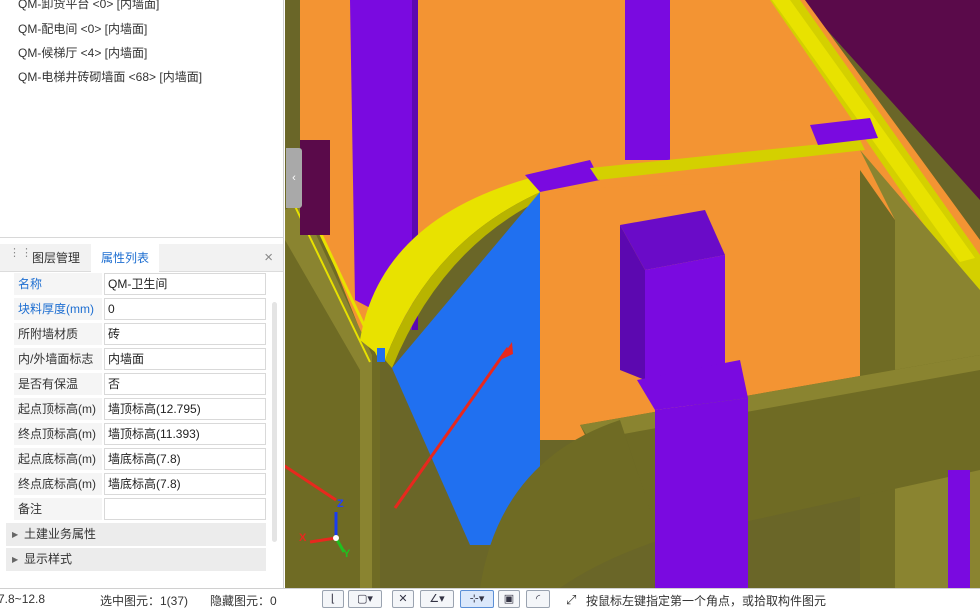 The width and height of the screenshot is (980, 608). Describe the element at coordinates (60, 534) in the screenshot. I see `group-label: 土建业务属性` at that location.